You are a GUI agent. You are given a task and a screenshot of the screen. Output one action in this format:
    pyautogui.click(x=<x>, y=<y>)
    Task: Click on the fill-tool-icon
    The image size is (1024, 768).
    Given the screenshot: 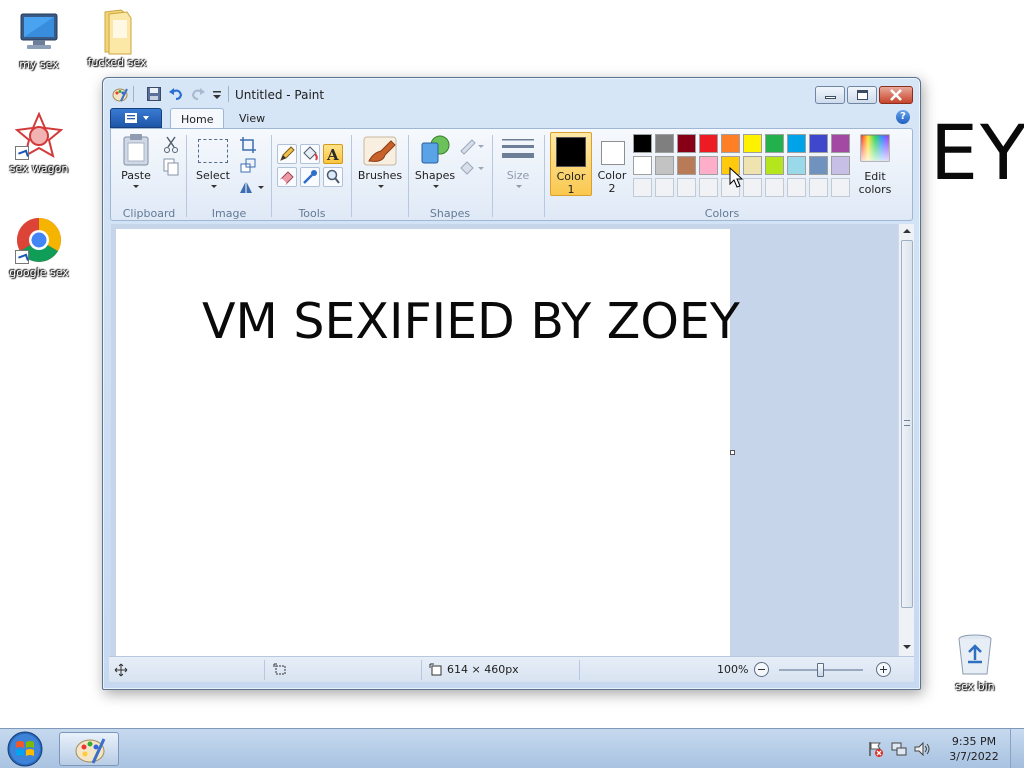 What is the action you would take?
    pyautogui.click(x=310, y=154)
    